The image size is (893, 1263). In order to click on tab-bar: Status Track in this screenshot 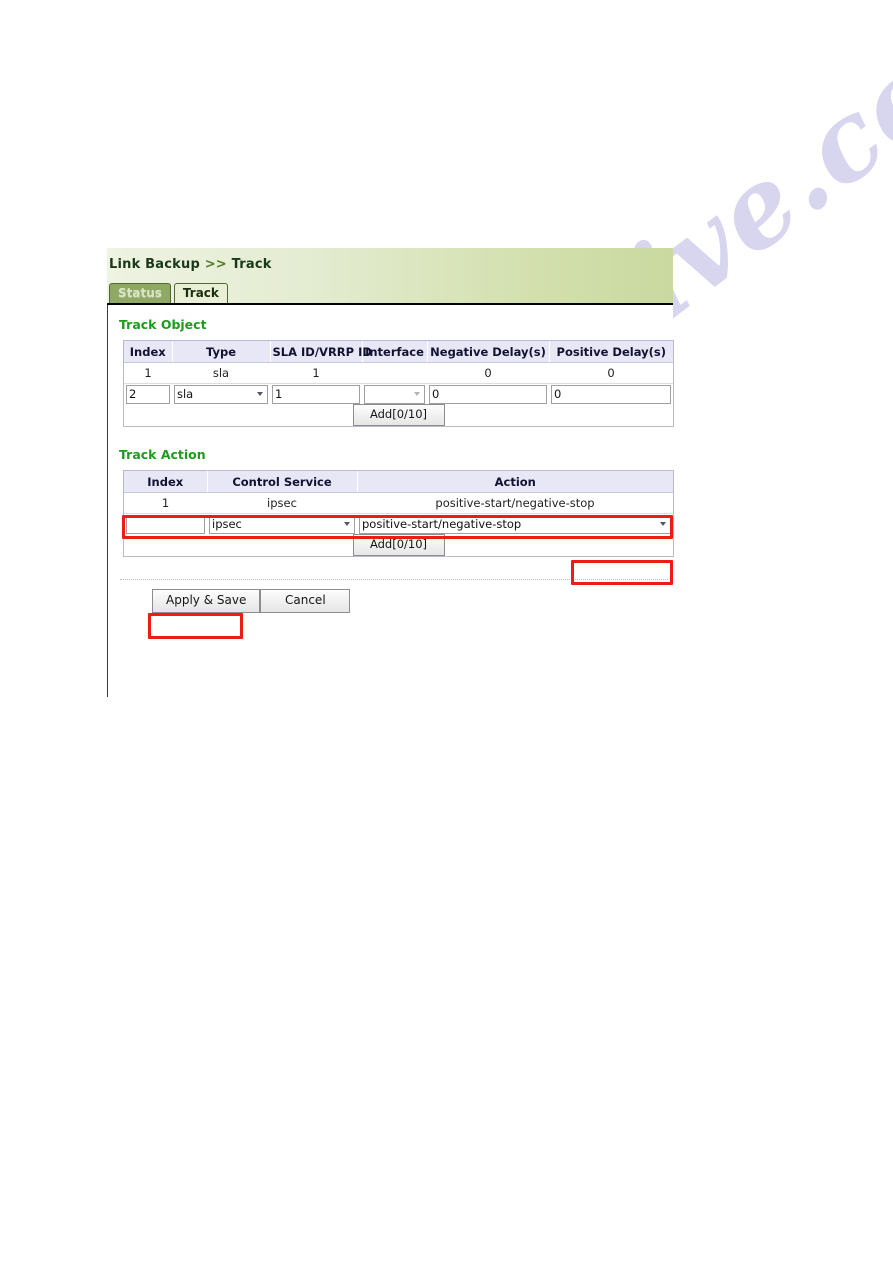, I will do `click(168, 293)`.